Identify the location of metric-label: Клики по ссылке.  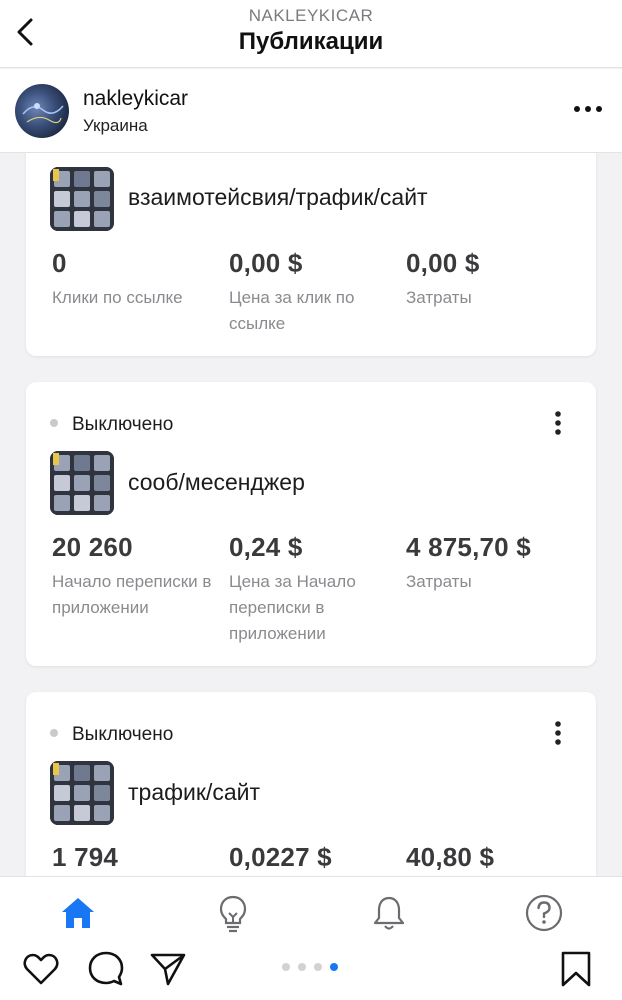
(117, 297).